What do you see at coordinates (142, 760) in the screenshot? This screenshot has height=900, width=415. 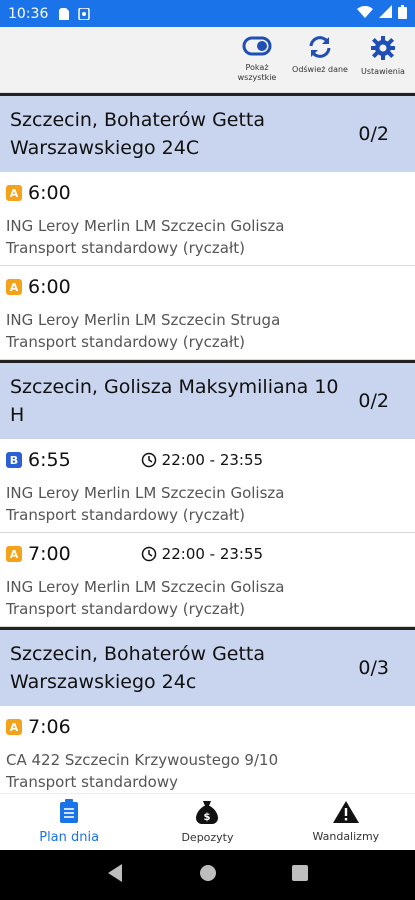 I see `stop-client: CA 422 Szczecin Krzywoustego 9/10` at bounding box center [142, 760].